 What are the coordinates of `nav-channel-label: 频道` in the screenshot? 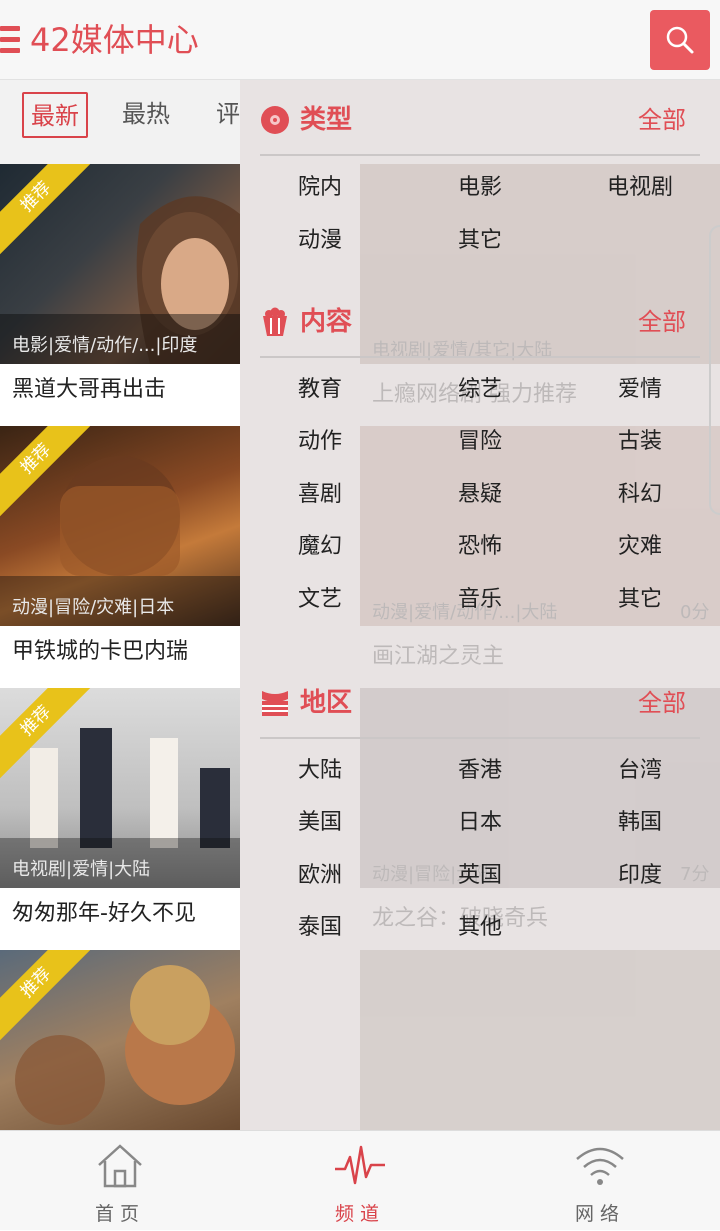 It's located at (359, 1214).